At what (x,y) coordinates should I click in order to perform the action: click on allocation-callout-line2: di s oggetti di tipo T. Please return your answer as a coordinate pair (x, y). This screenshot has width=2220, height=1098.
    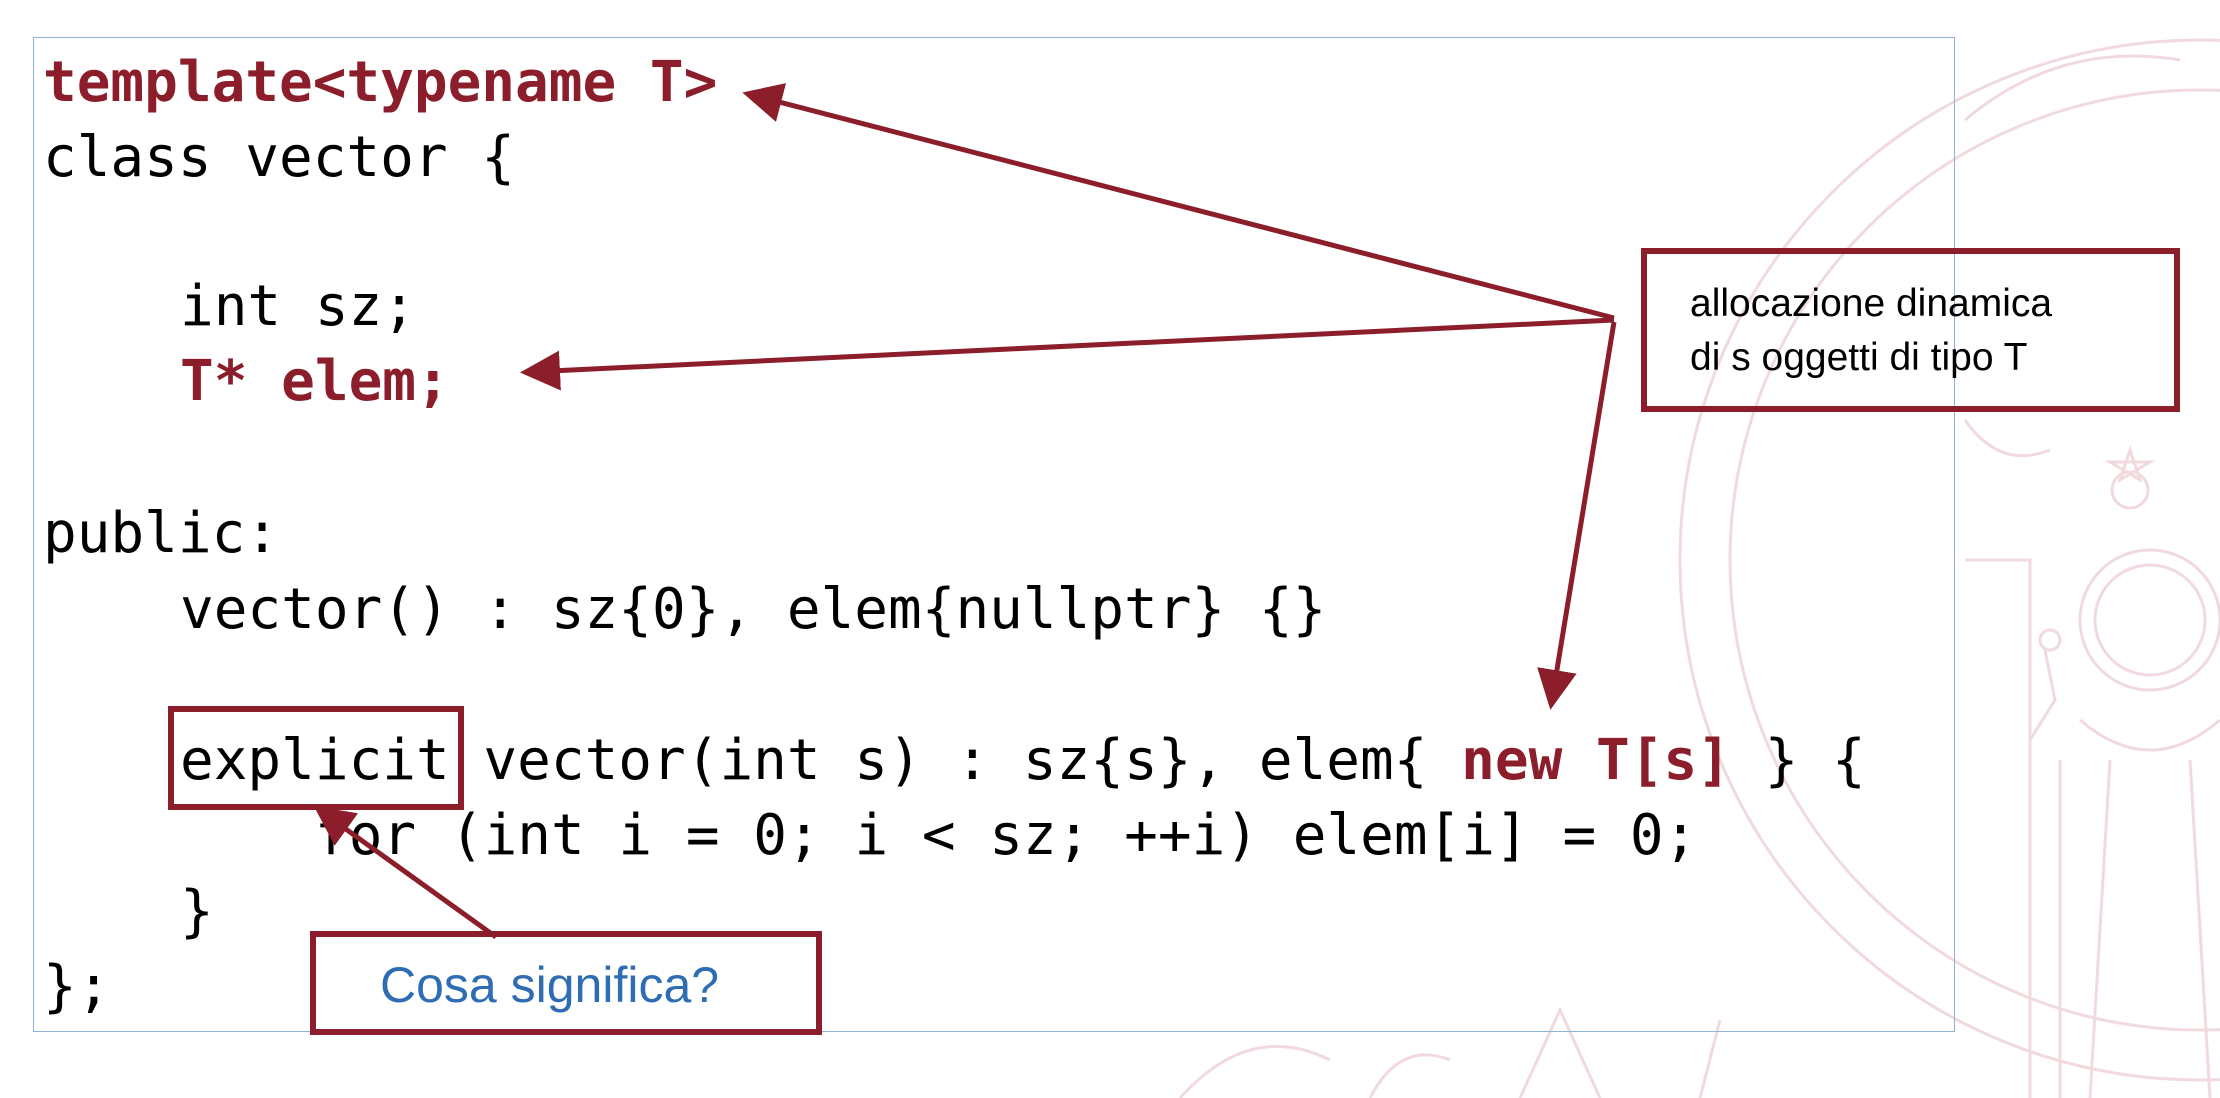
    Looking at the image, I should click on (1859, 357).